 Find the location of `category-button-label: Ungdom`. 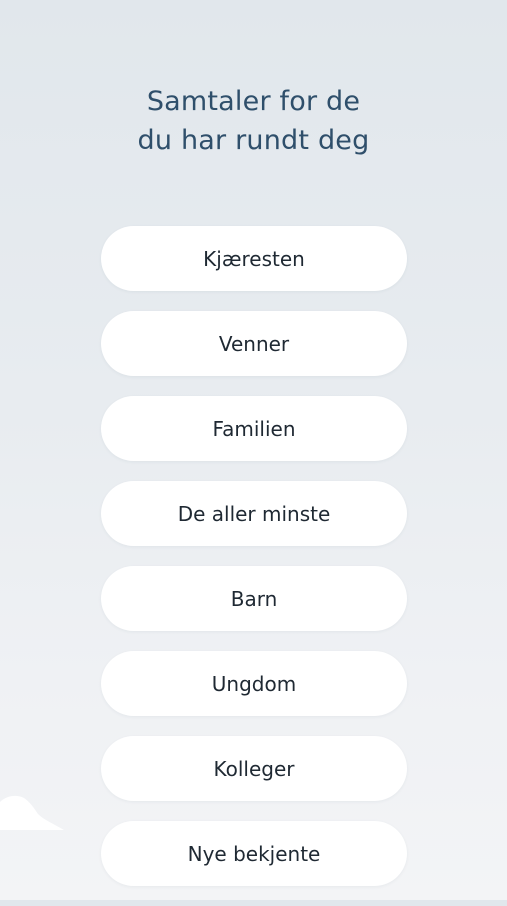

category-button-label: Ungdom is located at coordinates (254, 683).